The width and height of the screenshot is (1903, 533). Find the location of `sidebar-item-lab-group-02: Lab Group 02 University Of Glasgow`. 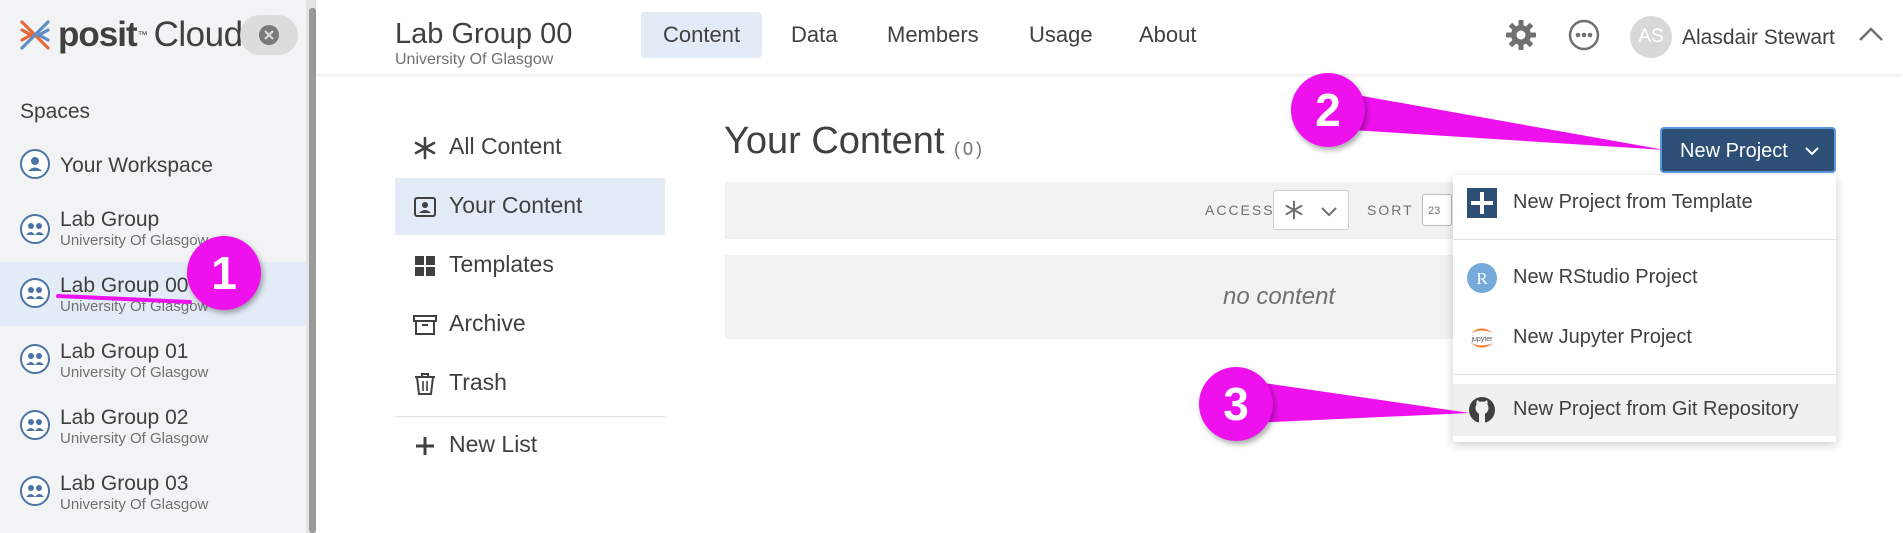

sidebar-item-lab-group-02: Lab Group 02 University Of Glasgow is located at coordinates (153, 426).